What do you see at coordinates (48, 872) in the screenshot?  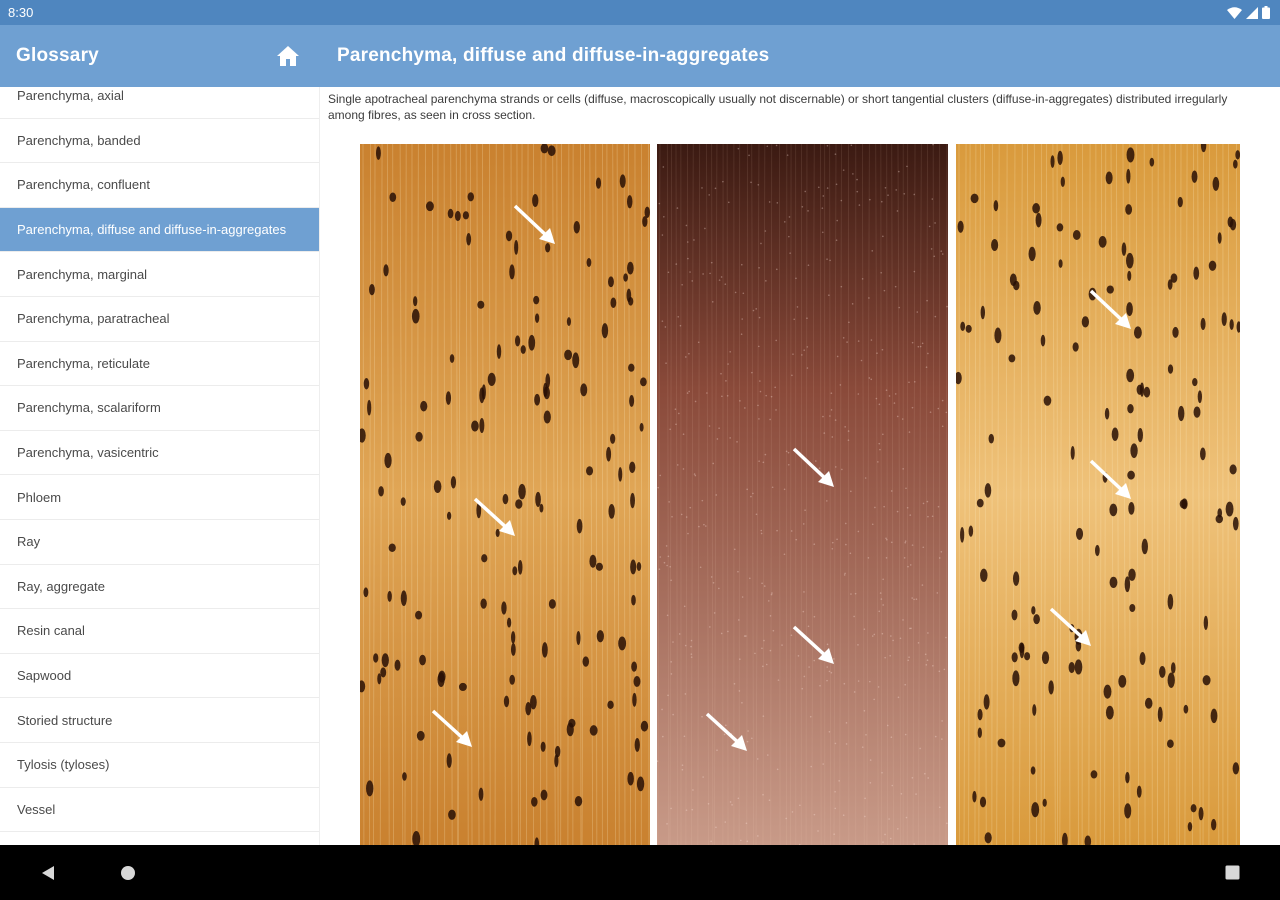 I see `back-button` at bounding box center [48, 872].